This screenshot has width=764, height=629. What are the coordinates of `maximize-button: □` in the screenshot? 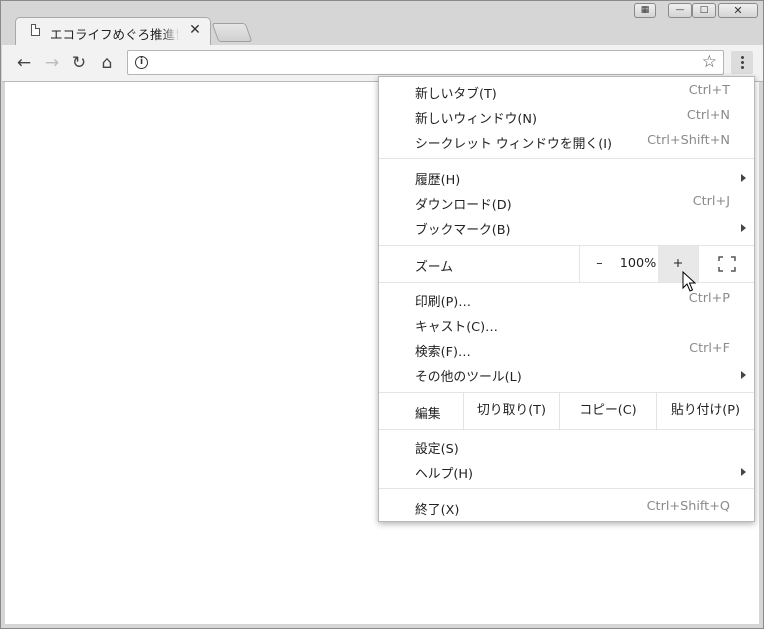 It's located at (704, 10).